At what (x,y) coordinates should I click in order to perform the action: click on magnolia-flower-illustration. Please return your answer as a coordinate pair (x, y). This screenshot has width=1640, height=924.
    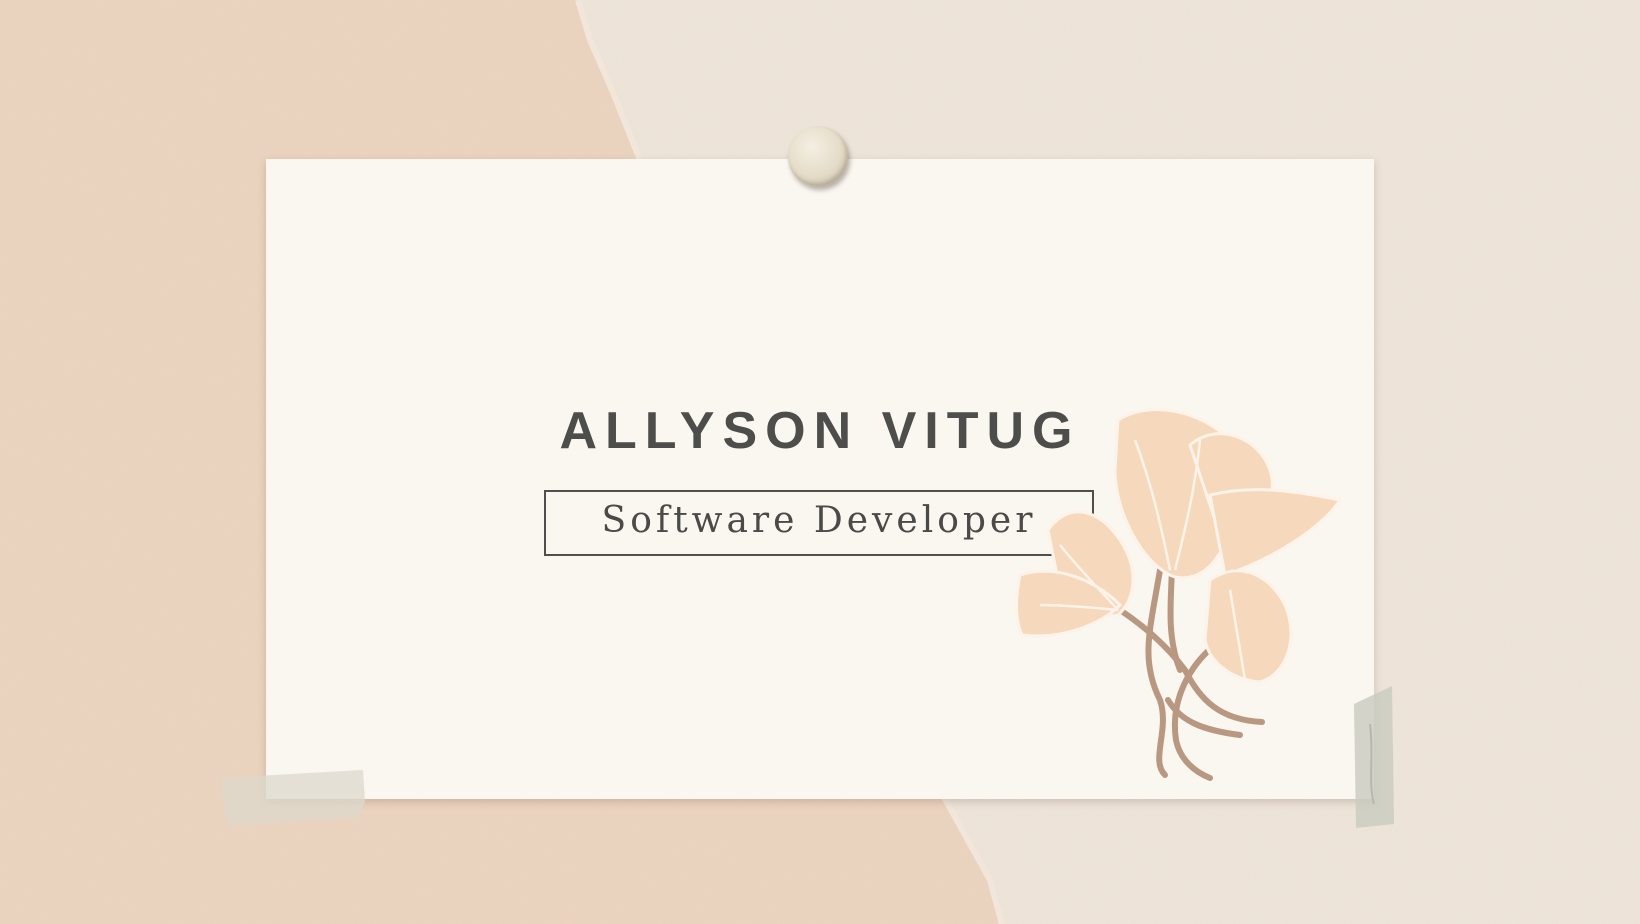
    Looking at the image, I should click on (1179, 594).